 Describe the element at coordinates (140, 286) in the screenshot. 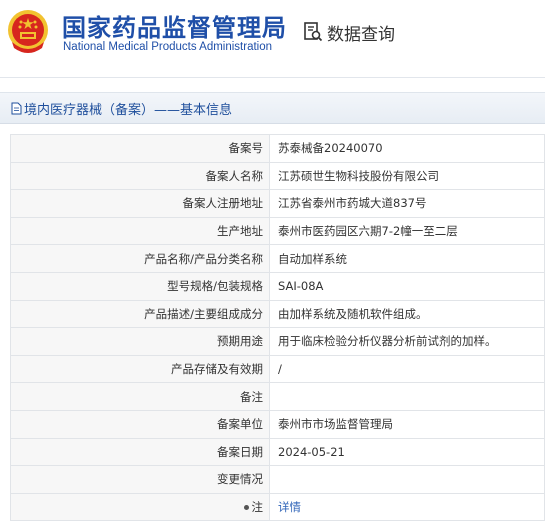

I see `row-label: 型号规格/包装规格` at that location.